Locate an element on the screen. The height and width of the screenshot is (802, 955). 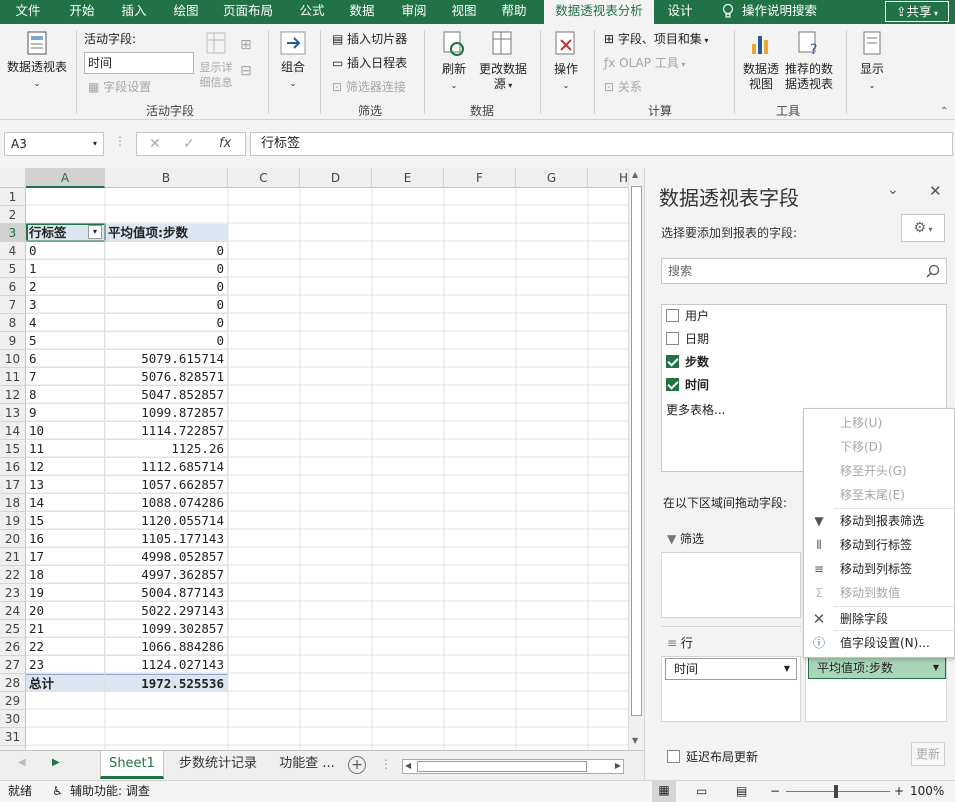
row-header: 19 is located at coordinates (13, 521).